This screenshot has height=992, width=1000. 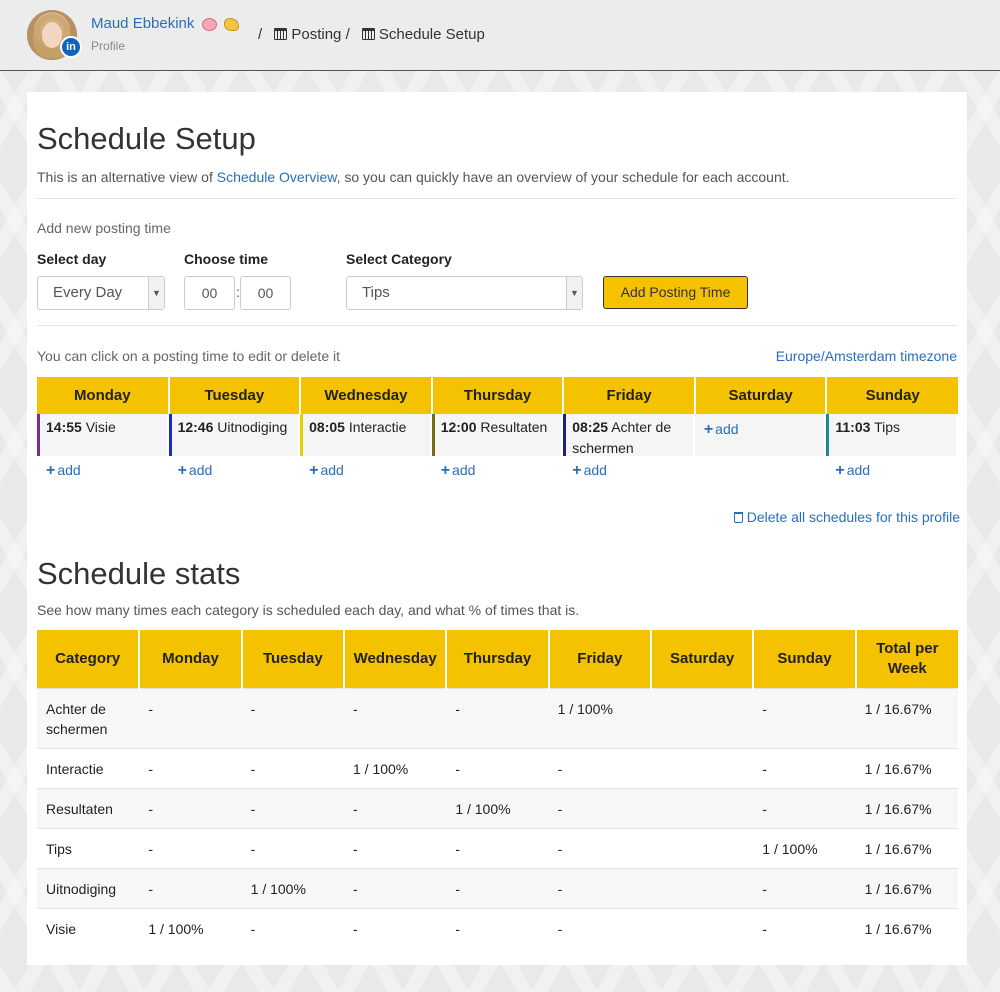 What do you see at coordinates (88, 767) in the screenshot?
I see `stats-category-cell: Interactie` at bounding box center [88, 767].